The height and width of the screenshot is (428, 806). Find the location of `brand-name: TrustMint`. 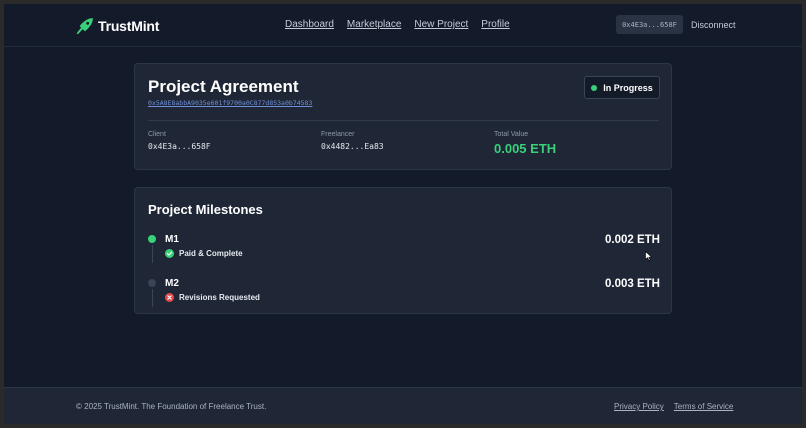

brand-name: TrustMint is located at coordinates (129, 26).